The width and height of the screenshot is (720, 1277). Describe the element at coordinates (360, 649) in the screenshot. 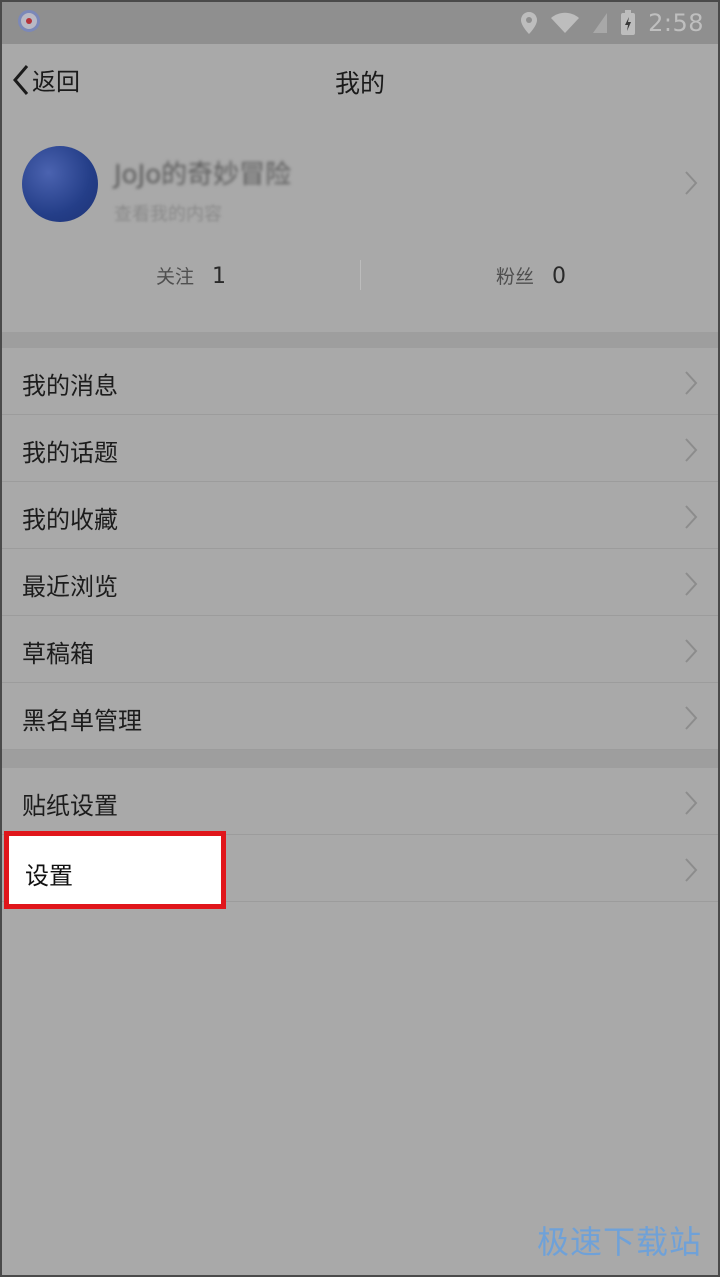

I see `menu-item-drafts: 草稿箱` at that location.